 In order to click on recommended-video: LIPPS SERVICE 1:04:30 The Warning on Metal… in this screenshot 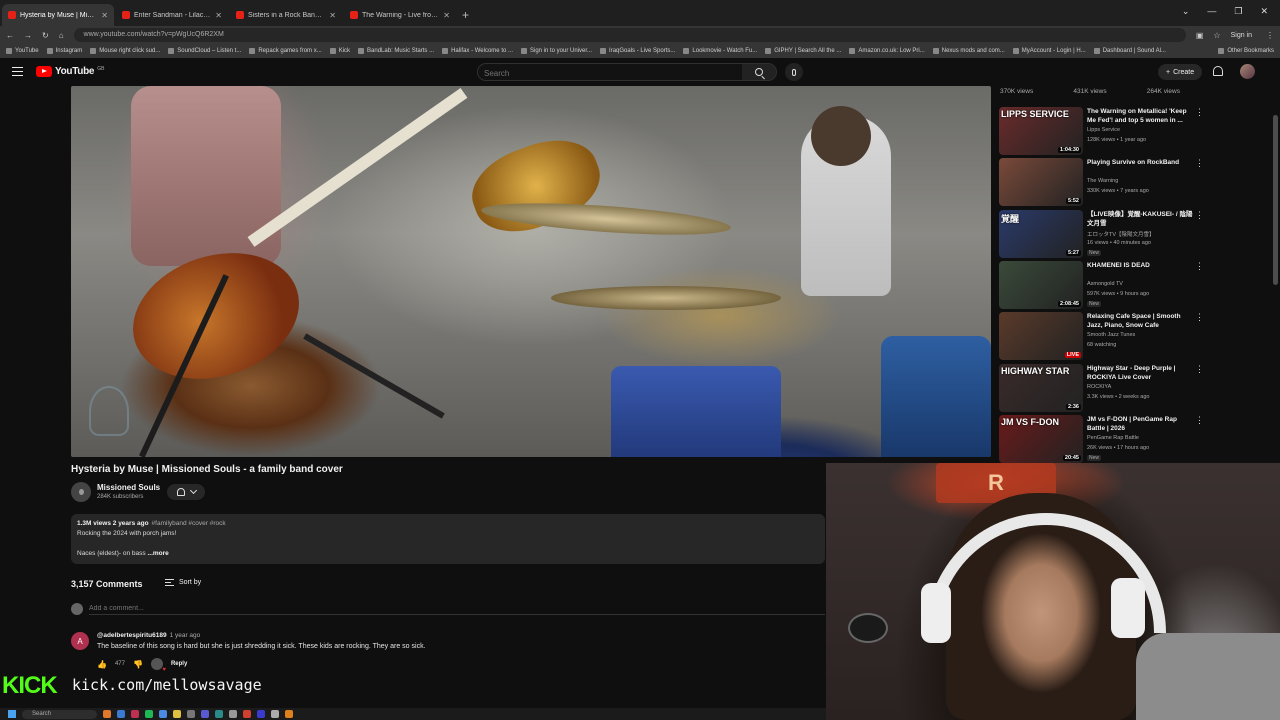, I will do `click(1101, 131)`.